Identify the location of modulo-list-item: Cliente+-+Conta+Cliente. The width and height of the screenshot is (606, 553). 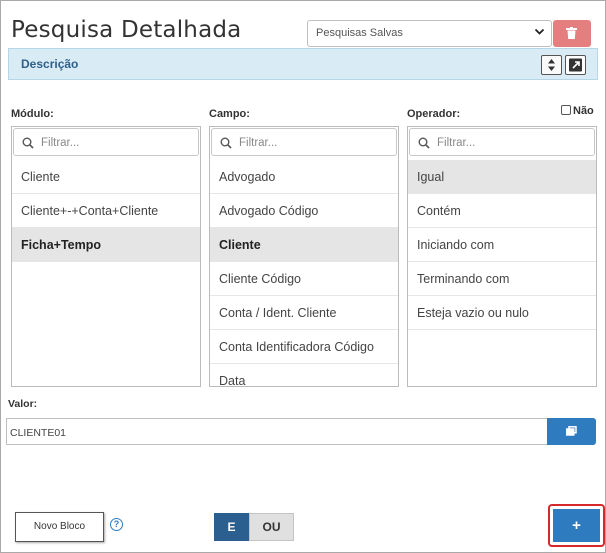
(106, 211).